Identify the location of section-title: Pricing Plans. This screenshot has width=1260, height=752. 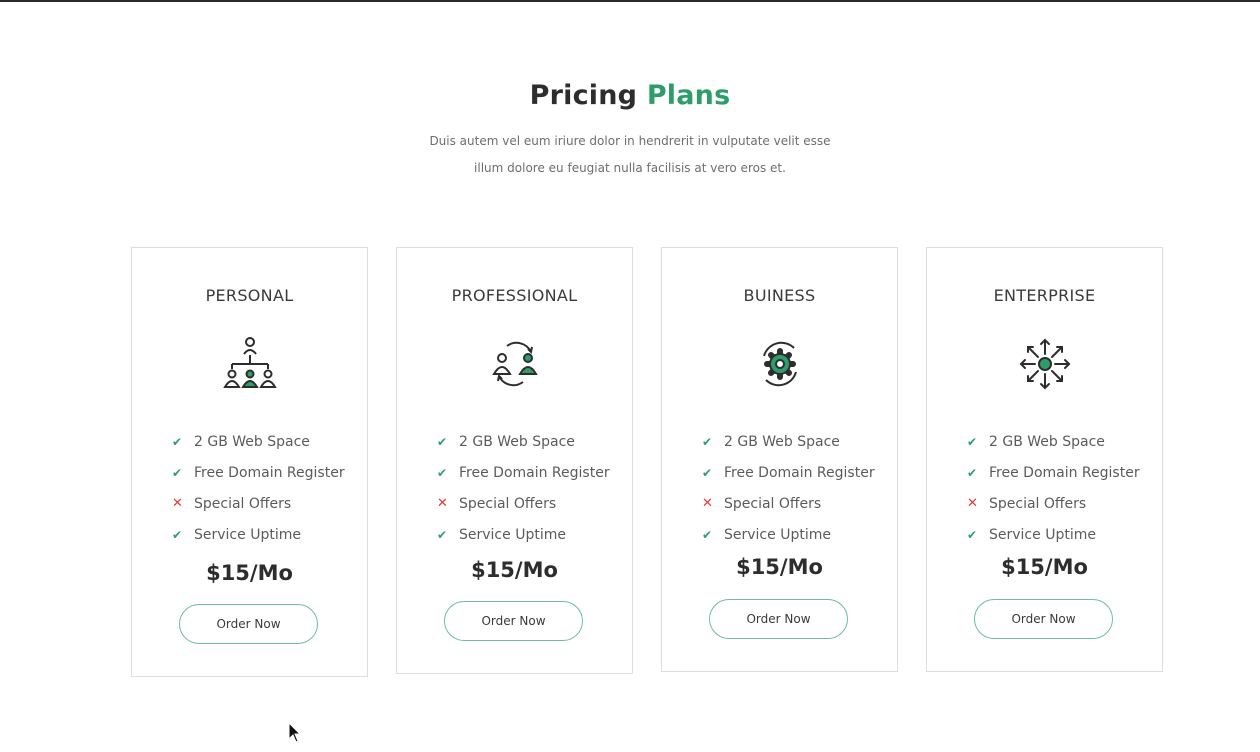
(630, 95).